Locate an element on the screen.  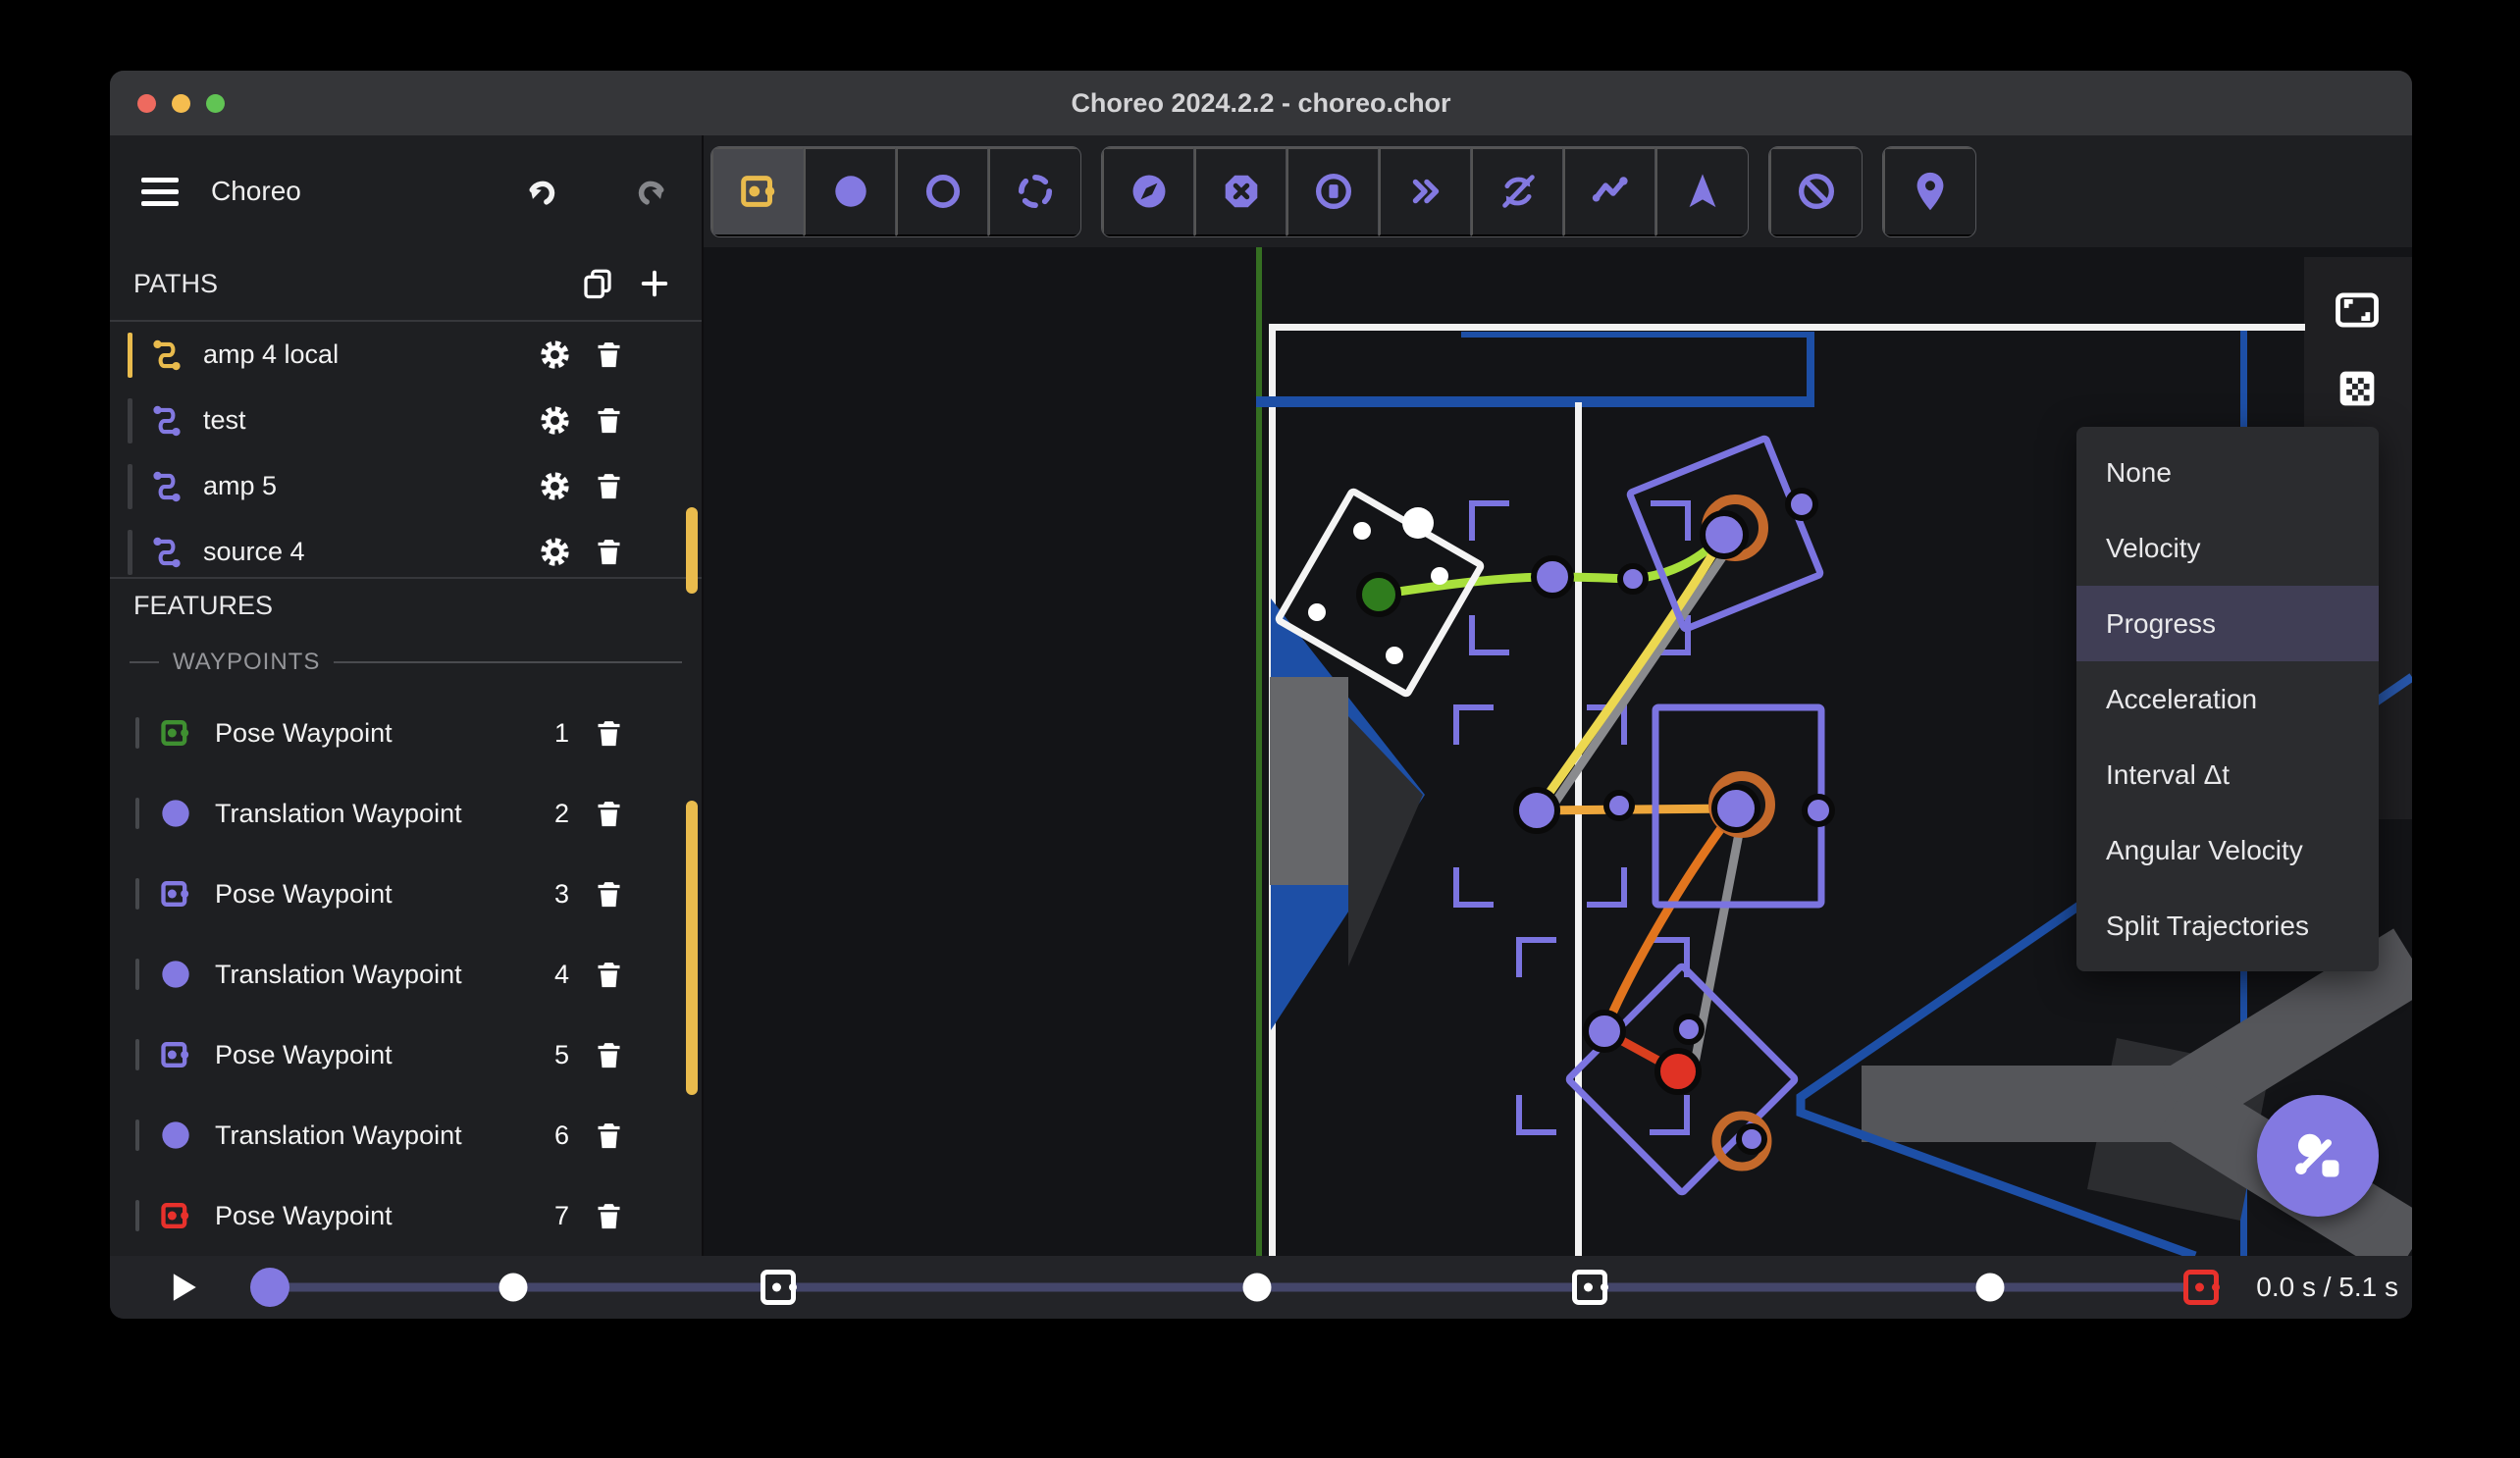
menu-item: Interval Δt is located at coordinates (2227, 775).